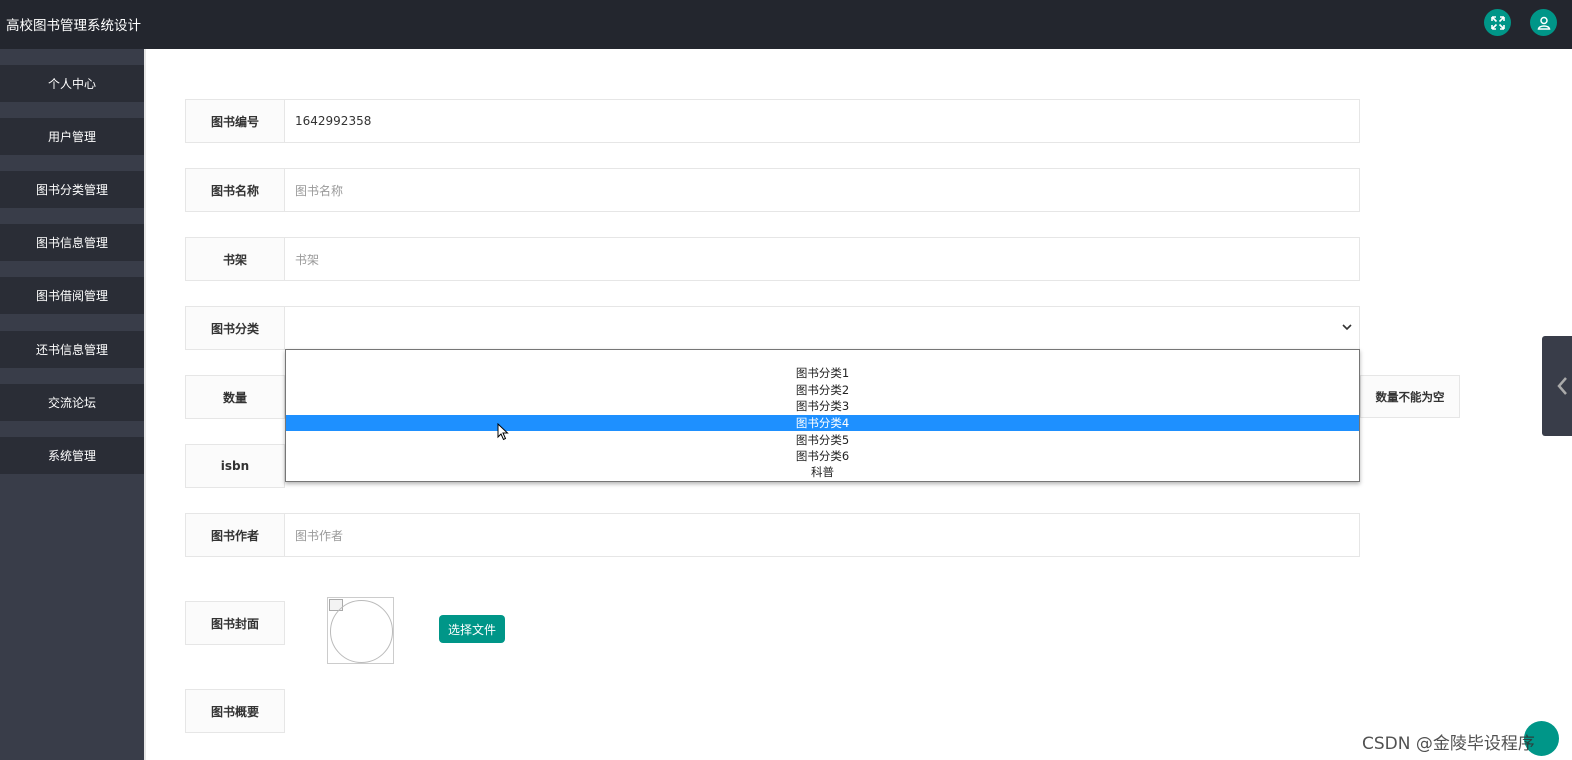 This screenshot has width=1572, height=760. I want to click on shelf-label: 书架, so click(235, 259).